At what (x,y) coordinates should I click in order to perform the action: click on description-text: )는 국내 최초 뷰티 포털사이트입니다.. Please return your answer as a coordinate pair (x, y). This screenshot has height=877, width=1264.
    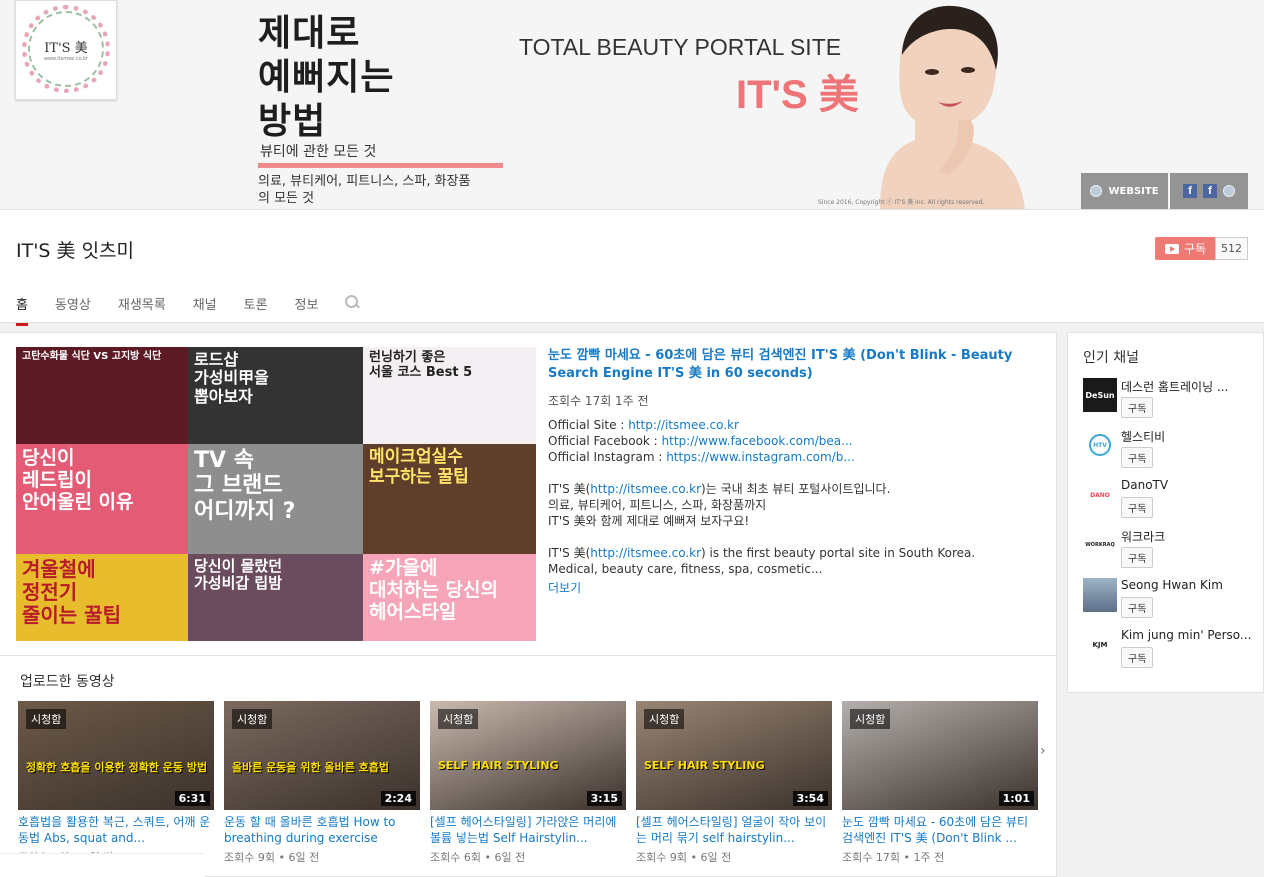
    Looking at the image, I should click on (796, 489).